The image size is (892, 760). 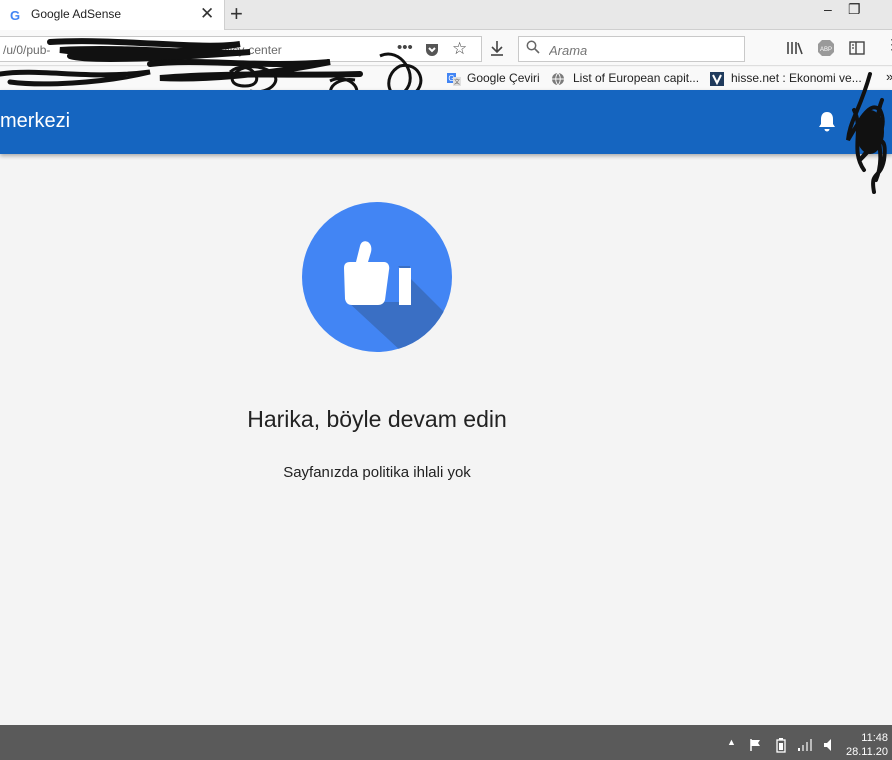 I want to click on tab-title: Google AdSense, so click(x=76, y=14).